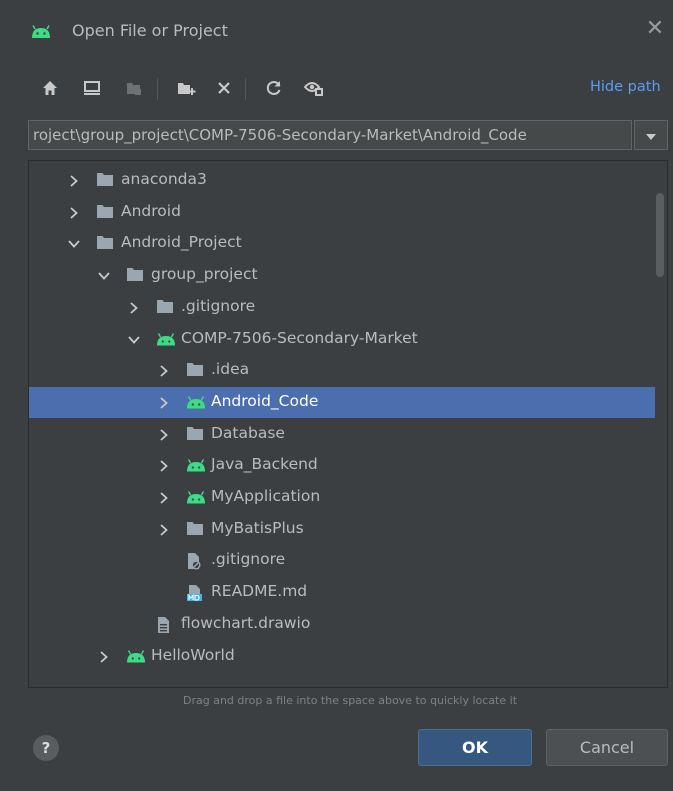  What do you see at coordinates (92, 88) in the screenshot?
I see `desktop-icon` at bounding box center [92, 88].